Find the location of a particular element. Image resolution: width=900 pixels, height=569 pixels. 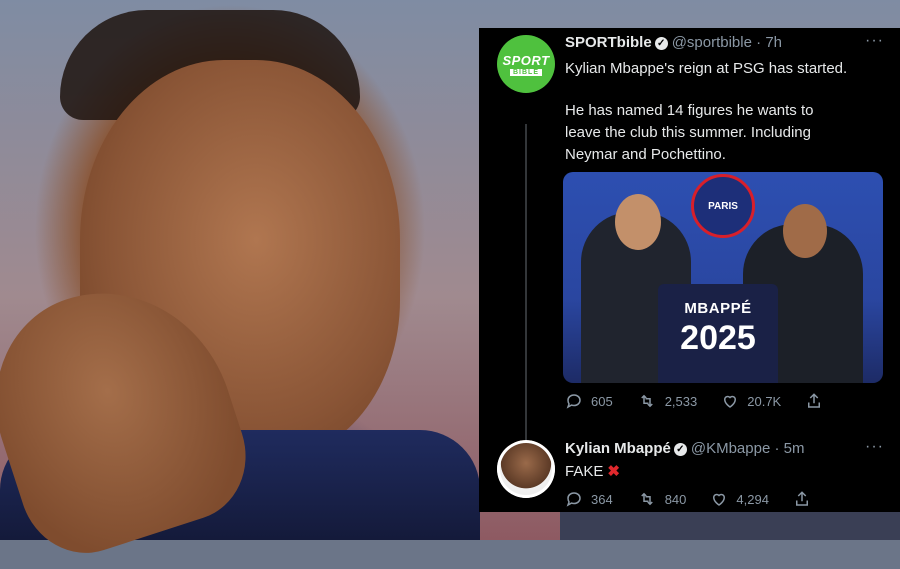

tweet-actions: 364 840 4,294 is located at coordinates (704, 499).